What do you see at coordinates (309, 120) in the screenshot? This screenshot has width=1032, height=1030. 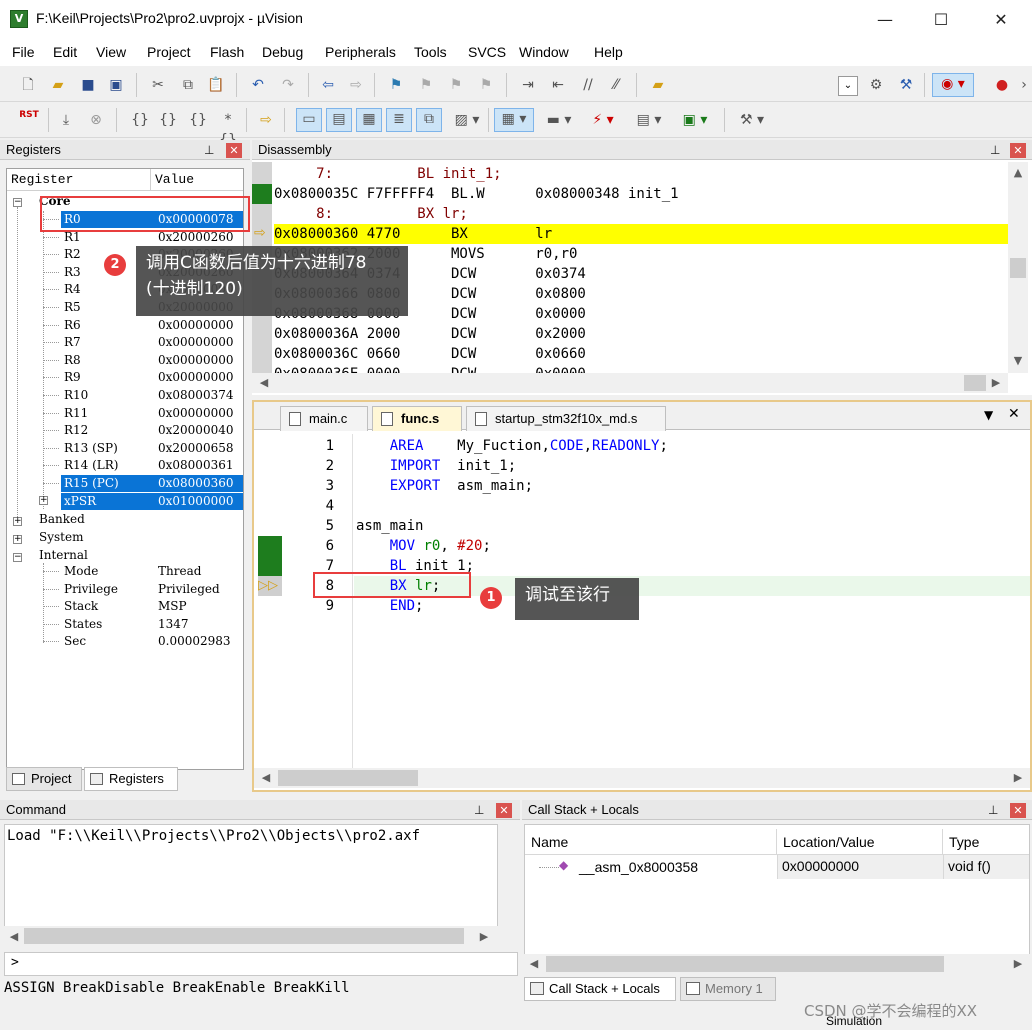 I see `command-window-icon: ▭` at bounding box center [309, 120].